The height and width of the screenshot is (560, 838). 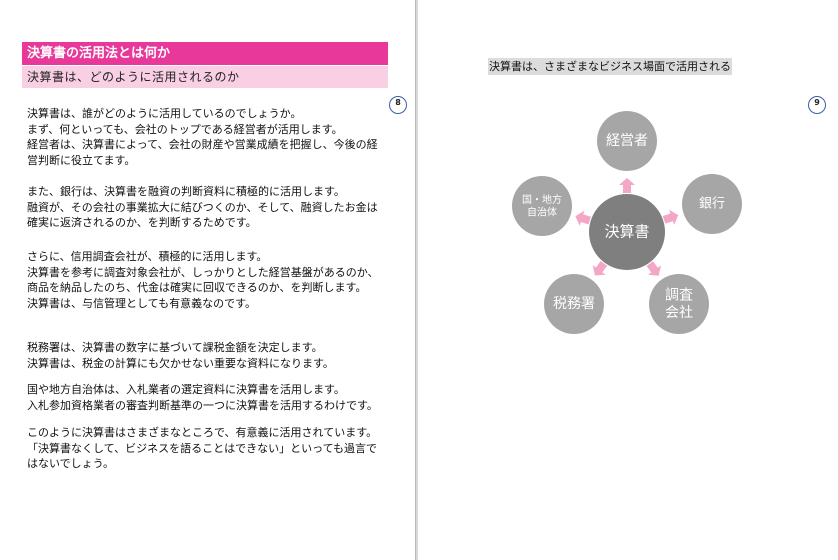 I want to click on diagram-node-label: 調査, so click(x=679, y=295).